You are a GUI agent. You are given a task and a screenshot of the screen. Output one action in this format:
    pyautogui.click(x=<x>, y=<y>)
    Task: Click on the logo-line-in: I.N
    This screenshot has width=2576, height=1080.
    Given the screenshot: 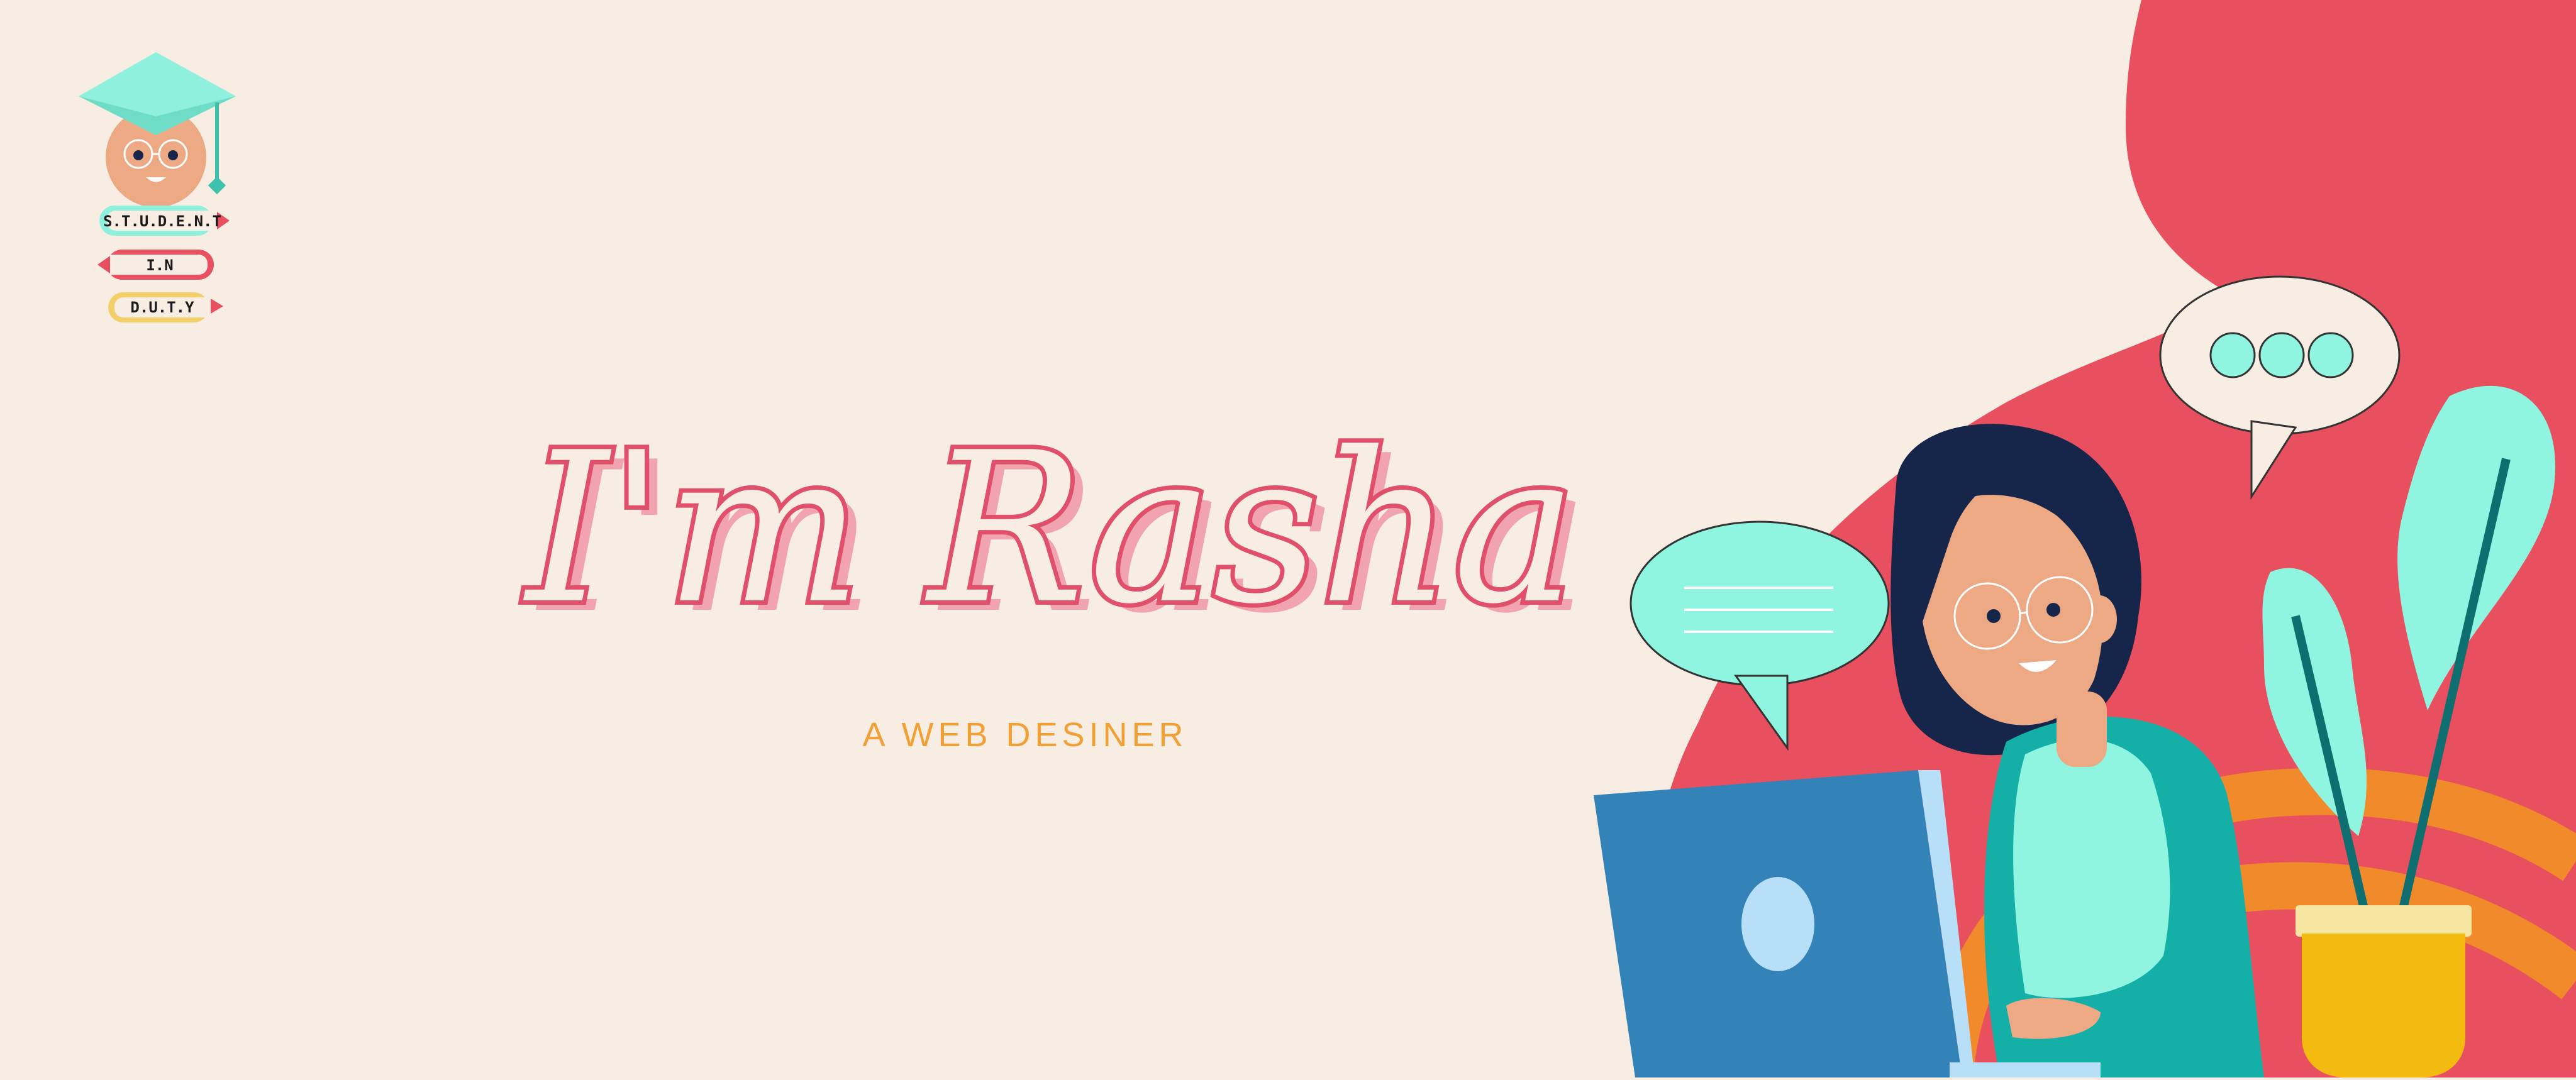 What is the action you would take?
    pyautogui.click(x=159, y=265)
    